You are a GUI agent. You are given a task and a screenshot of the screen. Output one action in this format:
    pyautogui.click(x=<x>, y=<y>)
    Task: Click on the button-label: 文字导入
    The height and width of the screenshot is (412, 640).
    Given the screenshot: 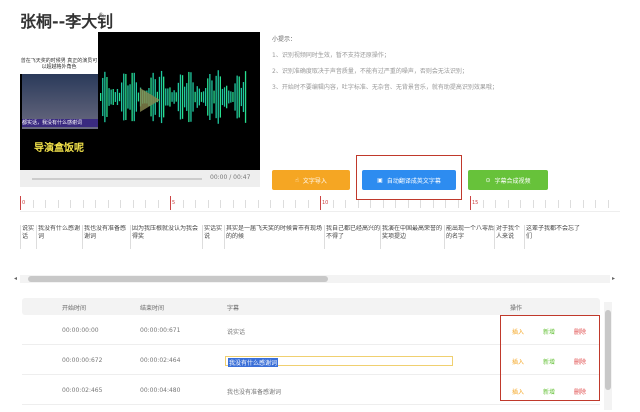 What is the action you would take?
    pyautogui.click(x=314, y=181)
    